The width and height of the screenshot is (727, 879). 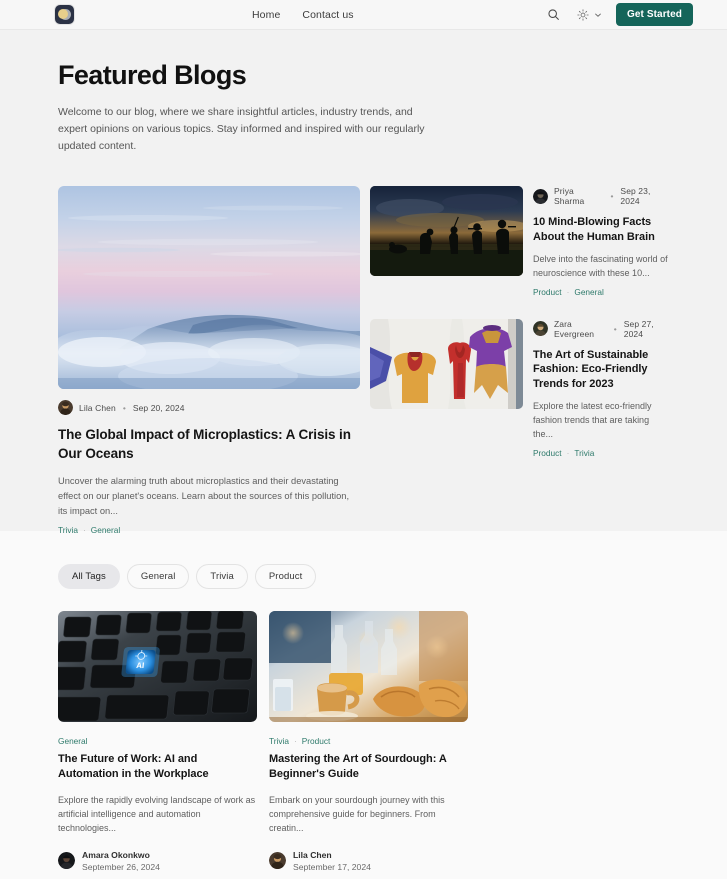 What do you see at coordinates (121, 866) in the screenshot?
I see `publish-date: September 26, 2024` at bounding box center [121, 866].